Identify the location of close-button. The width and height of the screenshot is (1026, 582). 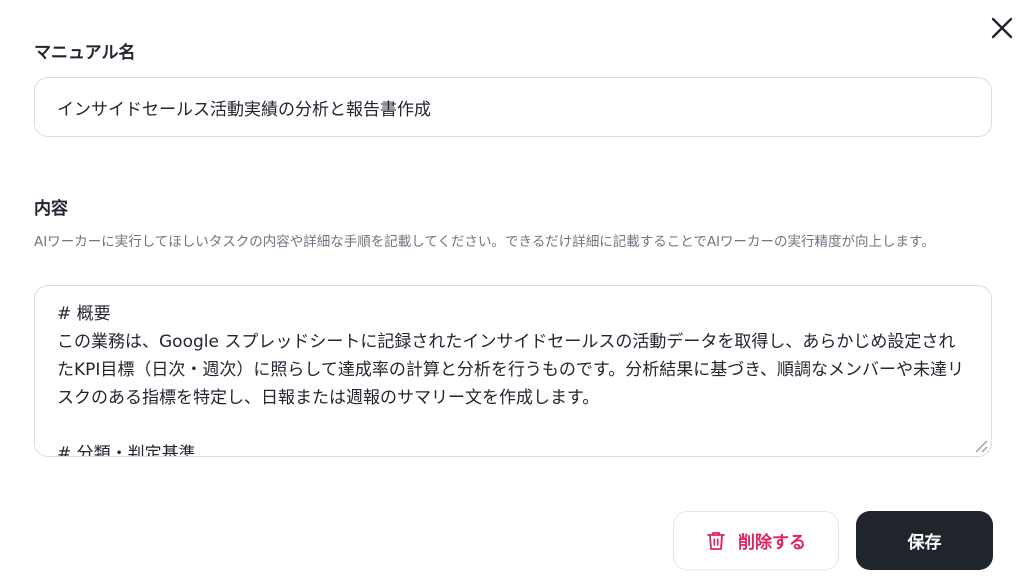
(1002, 28).